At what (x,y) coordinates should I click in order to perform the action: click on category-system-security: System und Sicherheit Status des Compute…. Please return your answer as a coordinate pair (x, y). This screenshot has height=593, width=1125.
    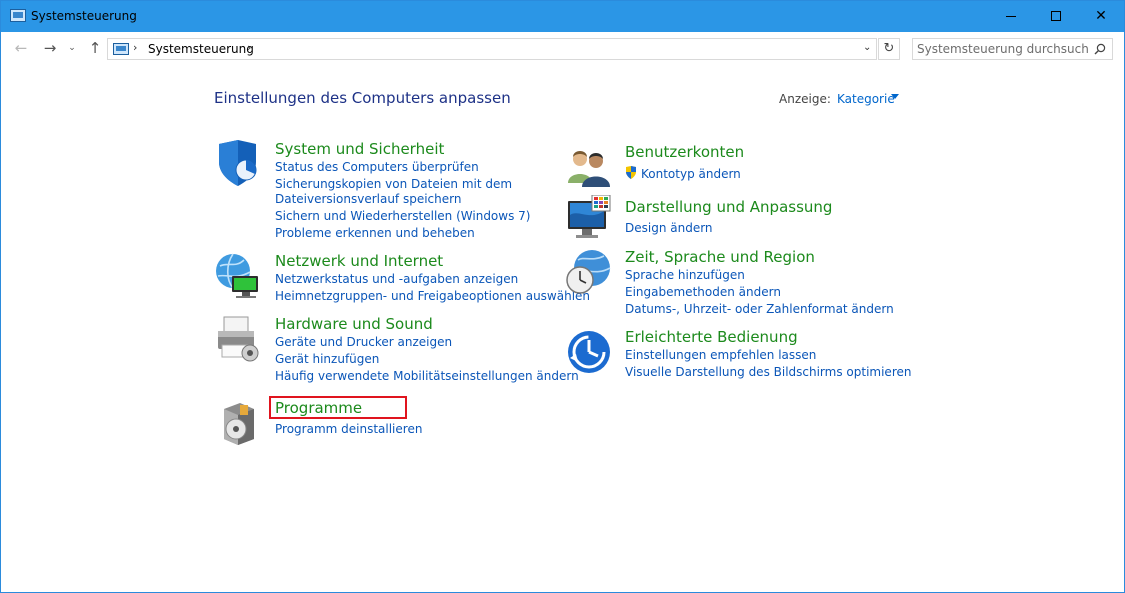
    Looking at the image, I should click on (379, 192).